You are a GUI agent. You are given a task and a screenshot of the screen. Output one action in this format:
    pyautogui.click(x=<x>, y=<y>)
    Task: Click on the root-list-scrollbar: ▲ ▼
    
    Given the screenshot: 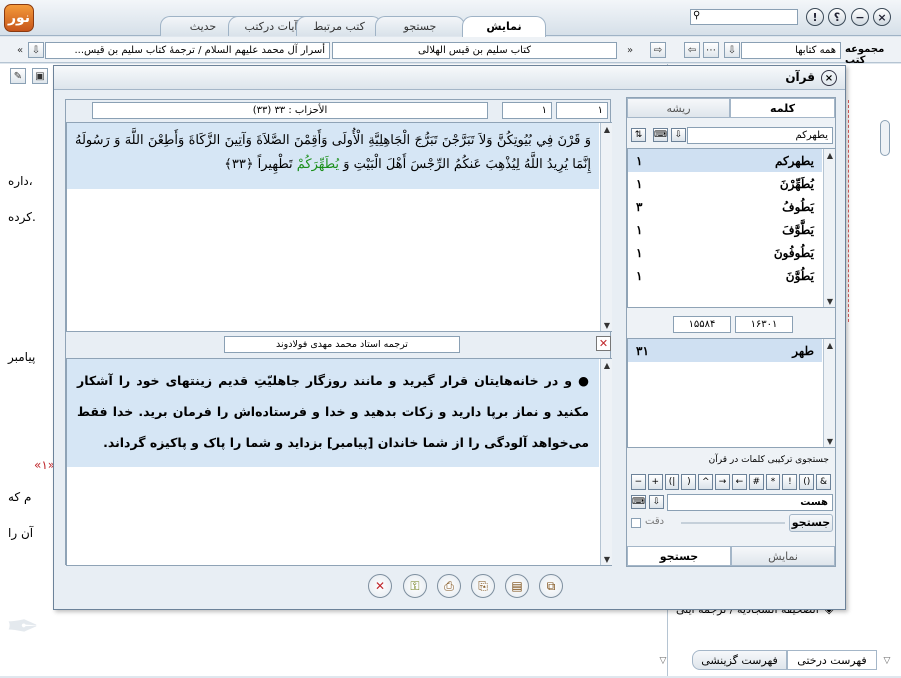 What is the action you would take?
    pyautogui.click(x=829, y=393)
    